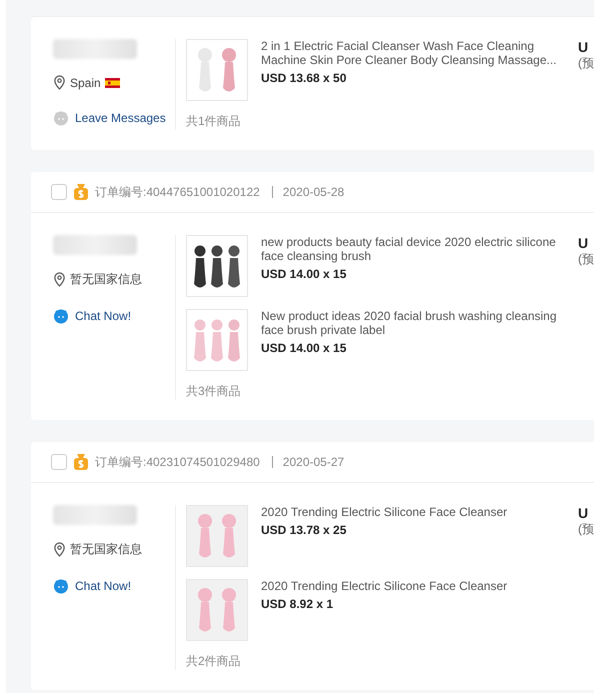 The image size is (594, 693). What do you see at coordinates (313, 462) in the screenshot?
I see `order-date: 2020-05-27` at bounding box center [313, 462].